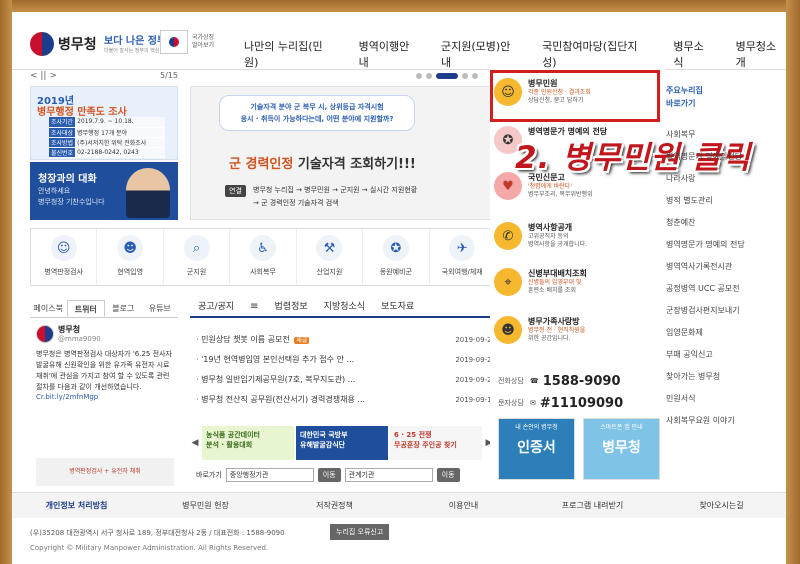 Image resolution: width=800 pixels, height=564 pixels. I want to click on nav-item-news: 병무소식, so click(693, 54).